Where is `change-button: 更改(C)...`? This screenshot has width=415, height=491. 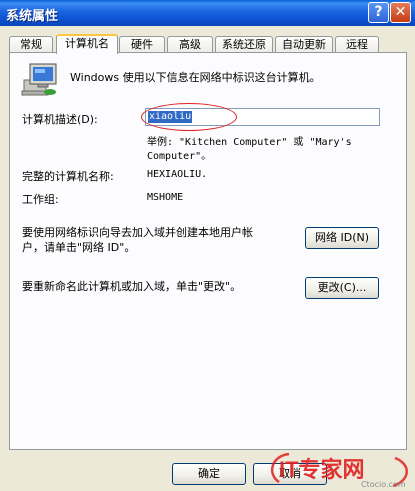
change-button: 更改(C)... is located at coordinates (342, 288).